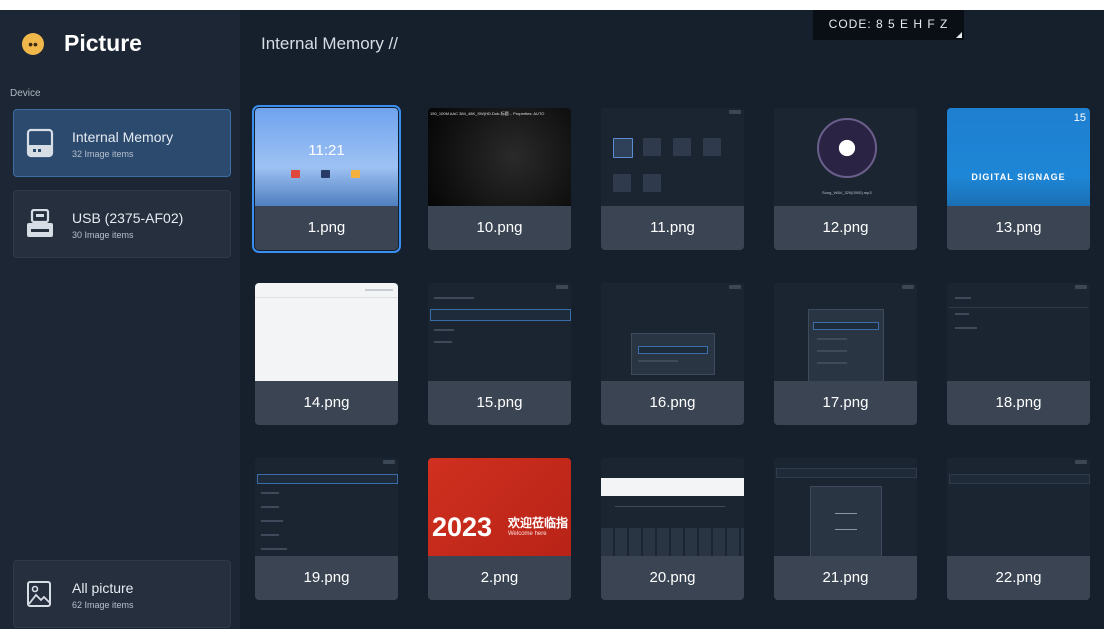 The width and height of the screenshot is (1104, 629). What do you see at coordinates (1079, 118) in the screenshot?
I see `thumb-time: 15` at bounding box center [1079, 118].